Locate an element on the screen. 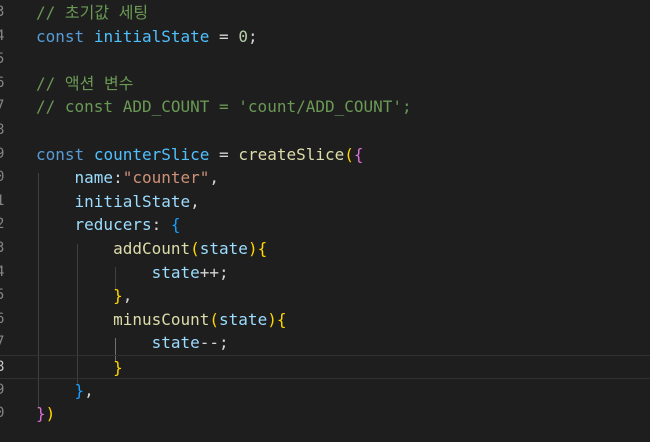 This screenshot has width=650, height=442. code-line: 4 state++; is located at coordinates (325, 273).